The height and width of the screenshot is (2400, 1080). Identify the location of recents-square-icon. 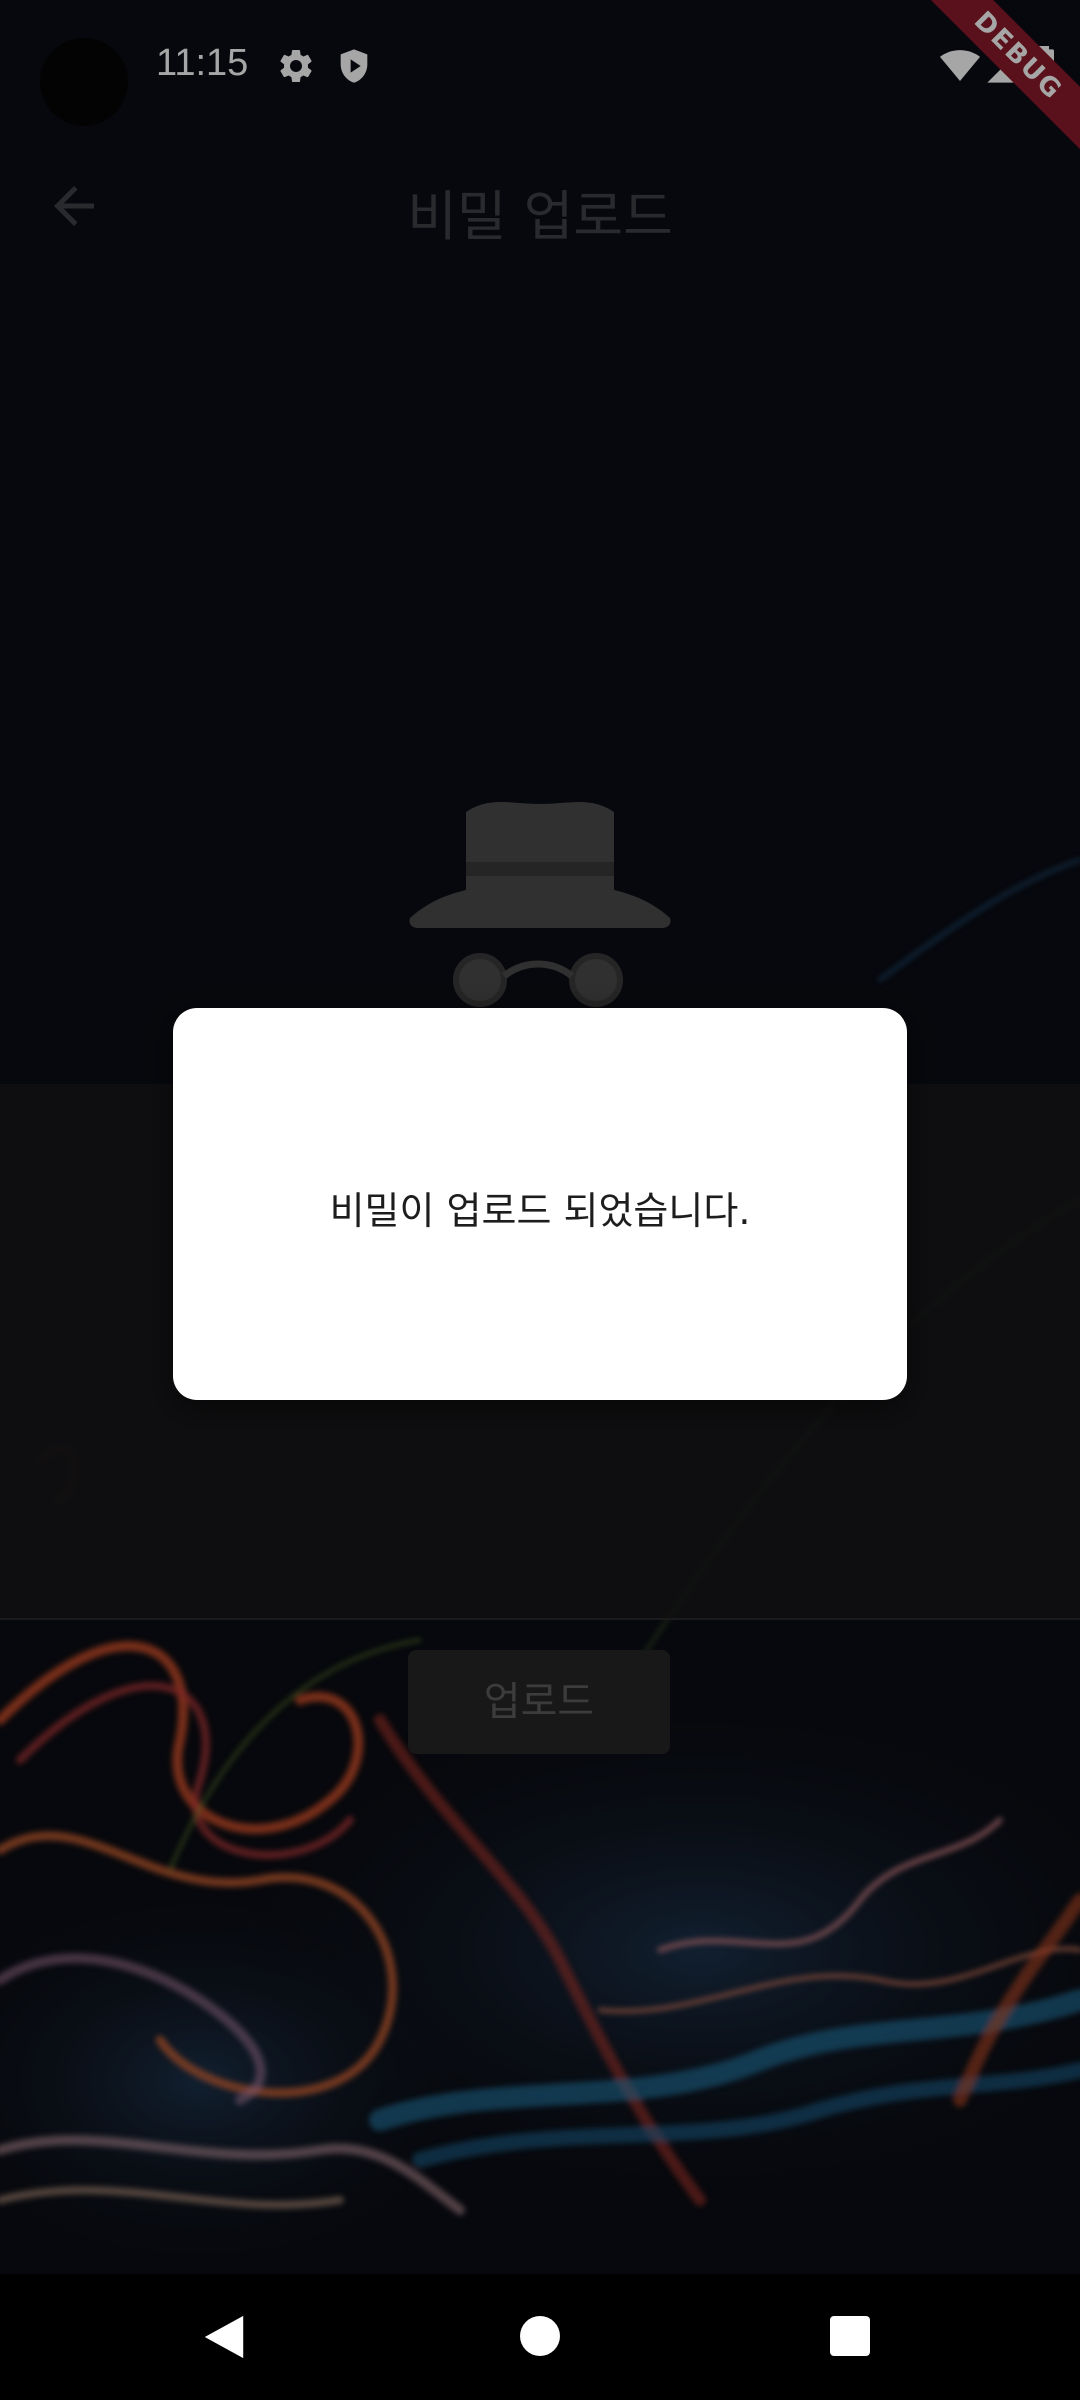
(850, 2336).